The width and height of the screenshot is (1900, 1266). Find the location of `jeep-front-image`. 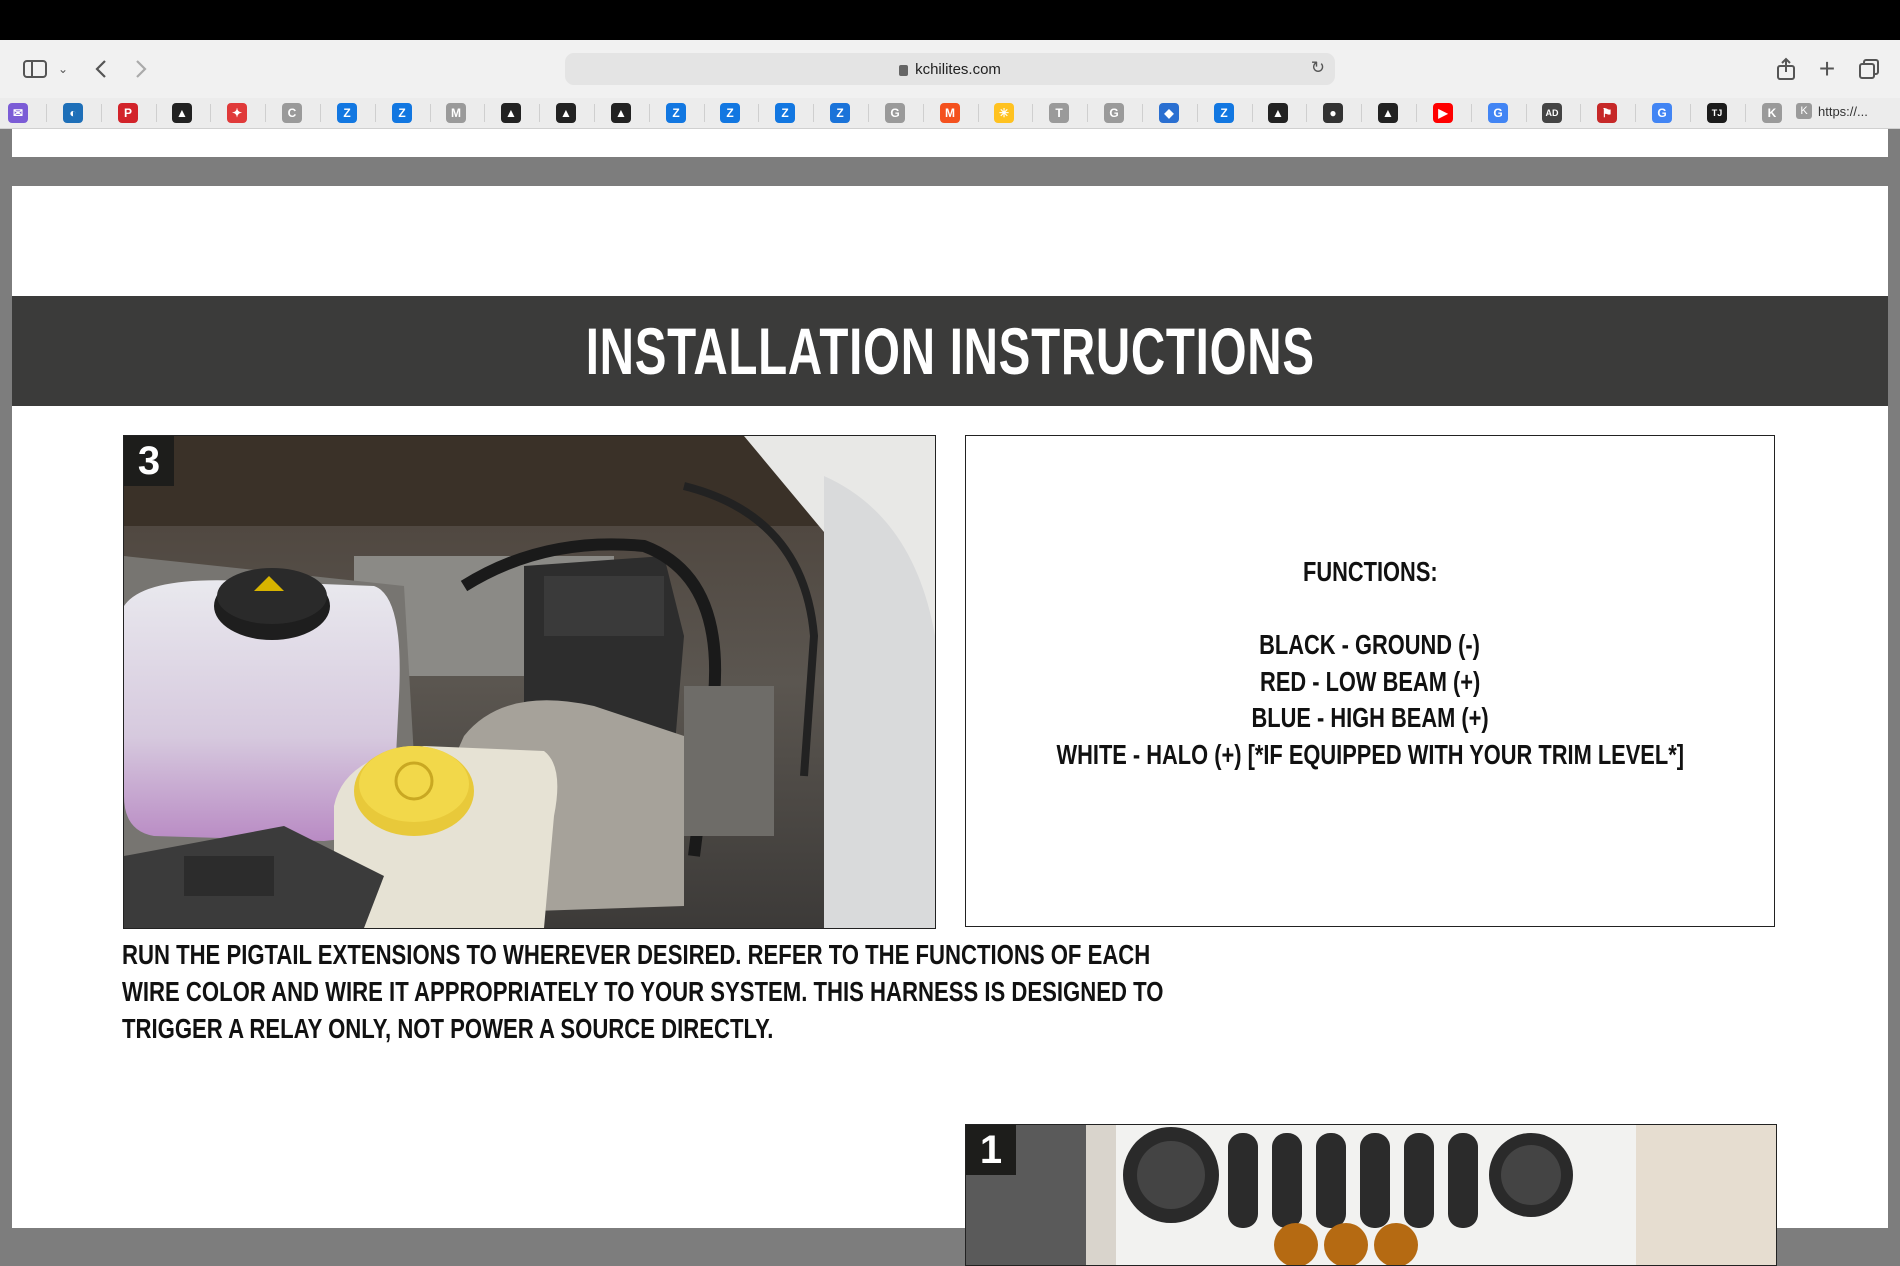

jeep-front-image is located at coordinates (1371, 1195).